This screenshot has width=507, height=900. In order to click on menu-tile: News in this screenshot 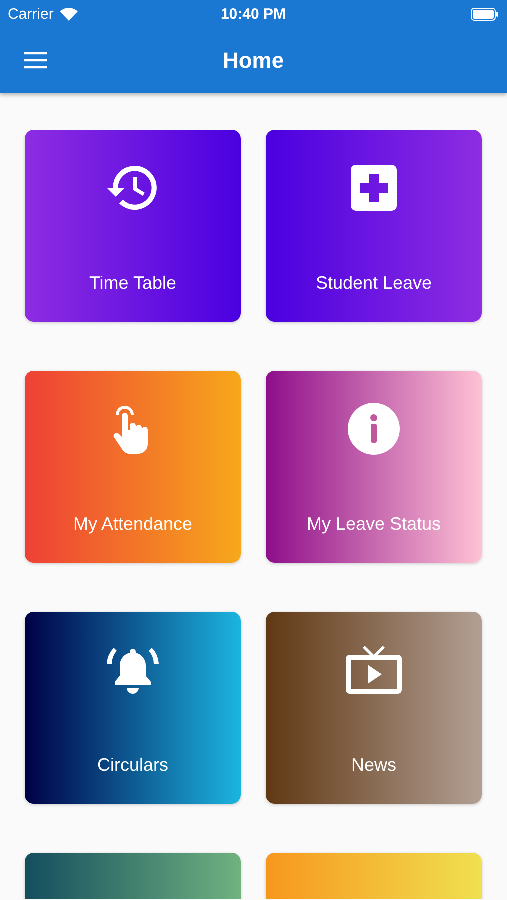, I will do `click(374, 708)`.